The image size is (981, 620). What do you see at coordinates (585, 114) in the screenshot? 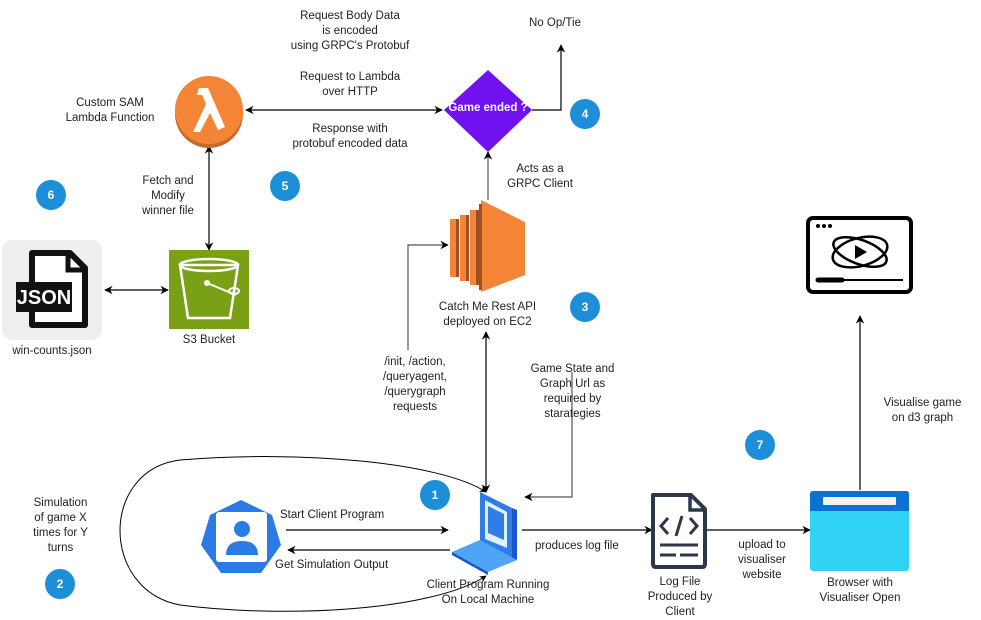
I see `step-badge-4: 4` at bounding box center [585, 114].